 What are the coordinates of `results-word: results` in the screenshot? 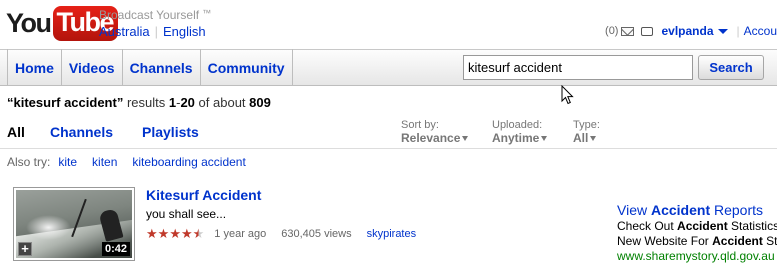 It's located at (146, 102).